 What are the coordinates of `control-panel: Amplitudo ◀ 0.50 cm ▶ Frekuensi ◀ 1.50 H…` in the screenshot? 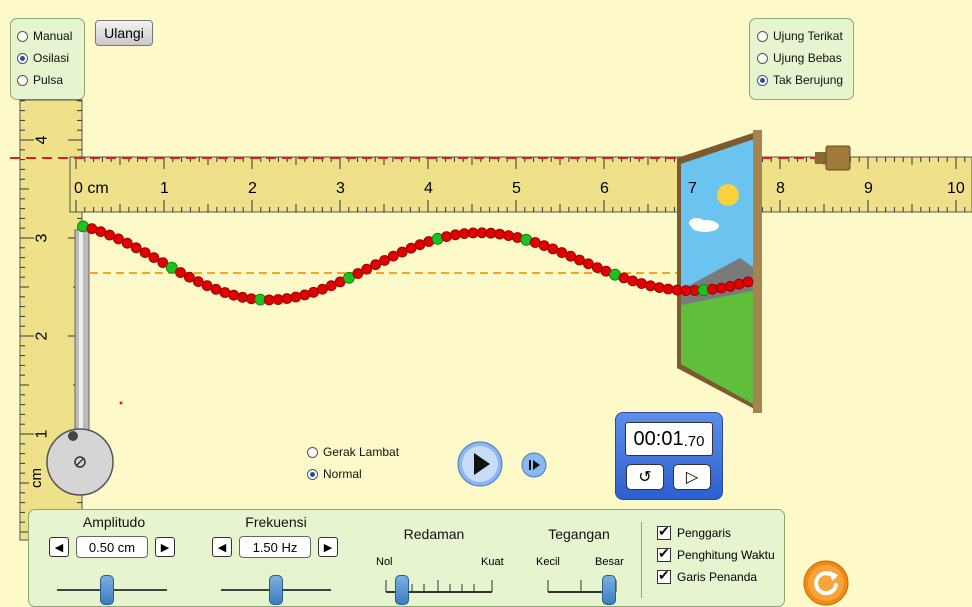 It's located at (406, 558).